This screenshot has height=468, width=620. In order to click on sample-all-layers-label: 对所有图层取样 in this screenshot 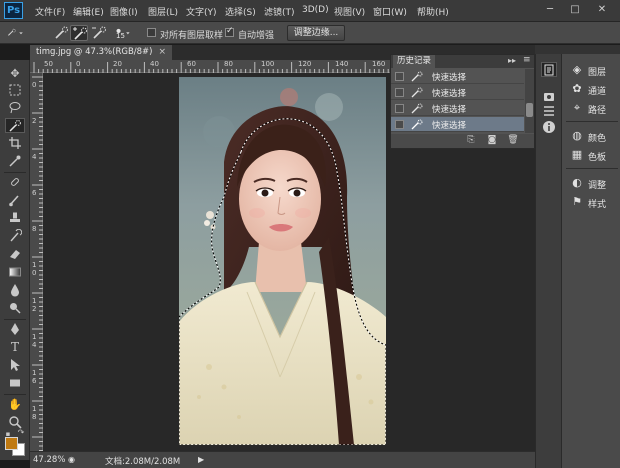, I will do `click(192, 36)`.